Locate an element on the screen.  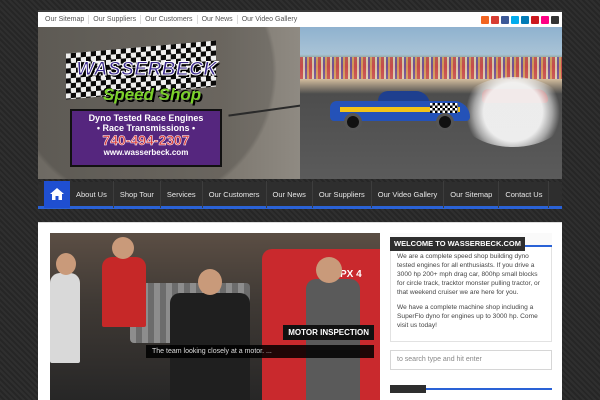
topnav-item-sitemap: Our Sitemap is located at coordinates (65, 19).